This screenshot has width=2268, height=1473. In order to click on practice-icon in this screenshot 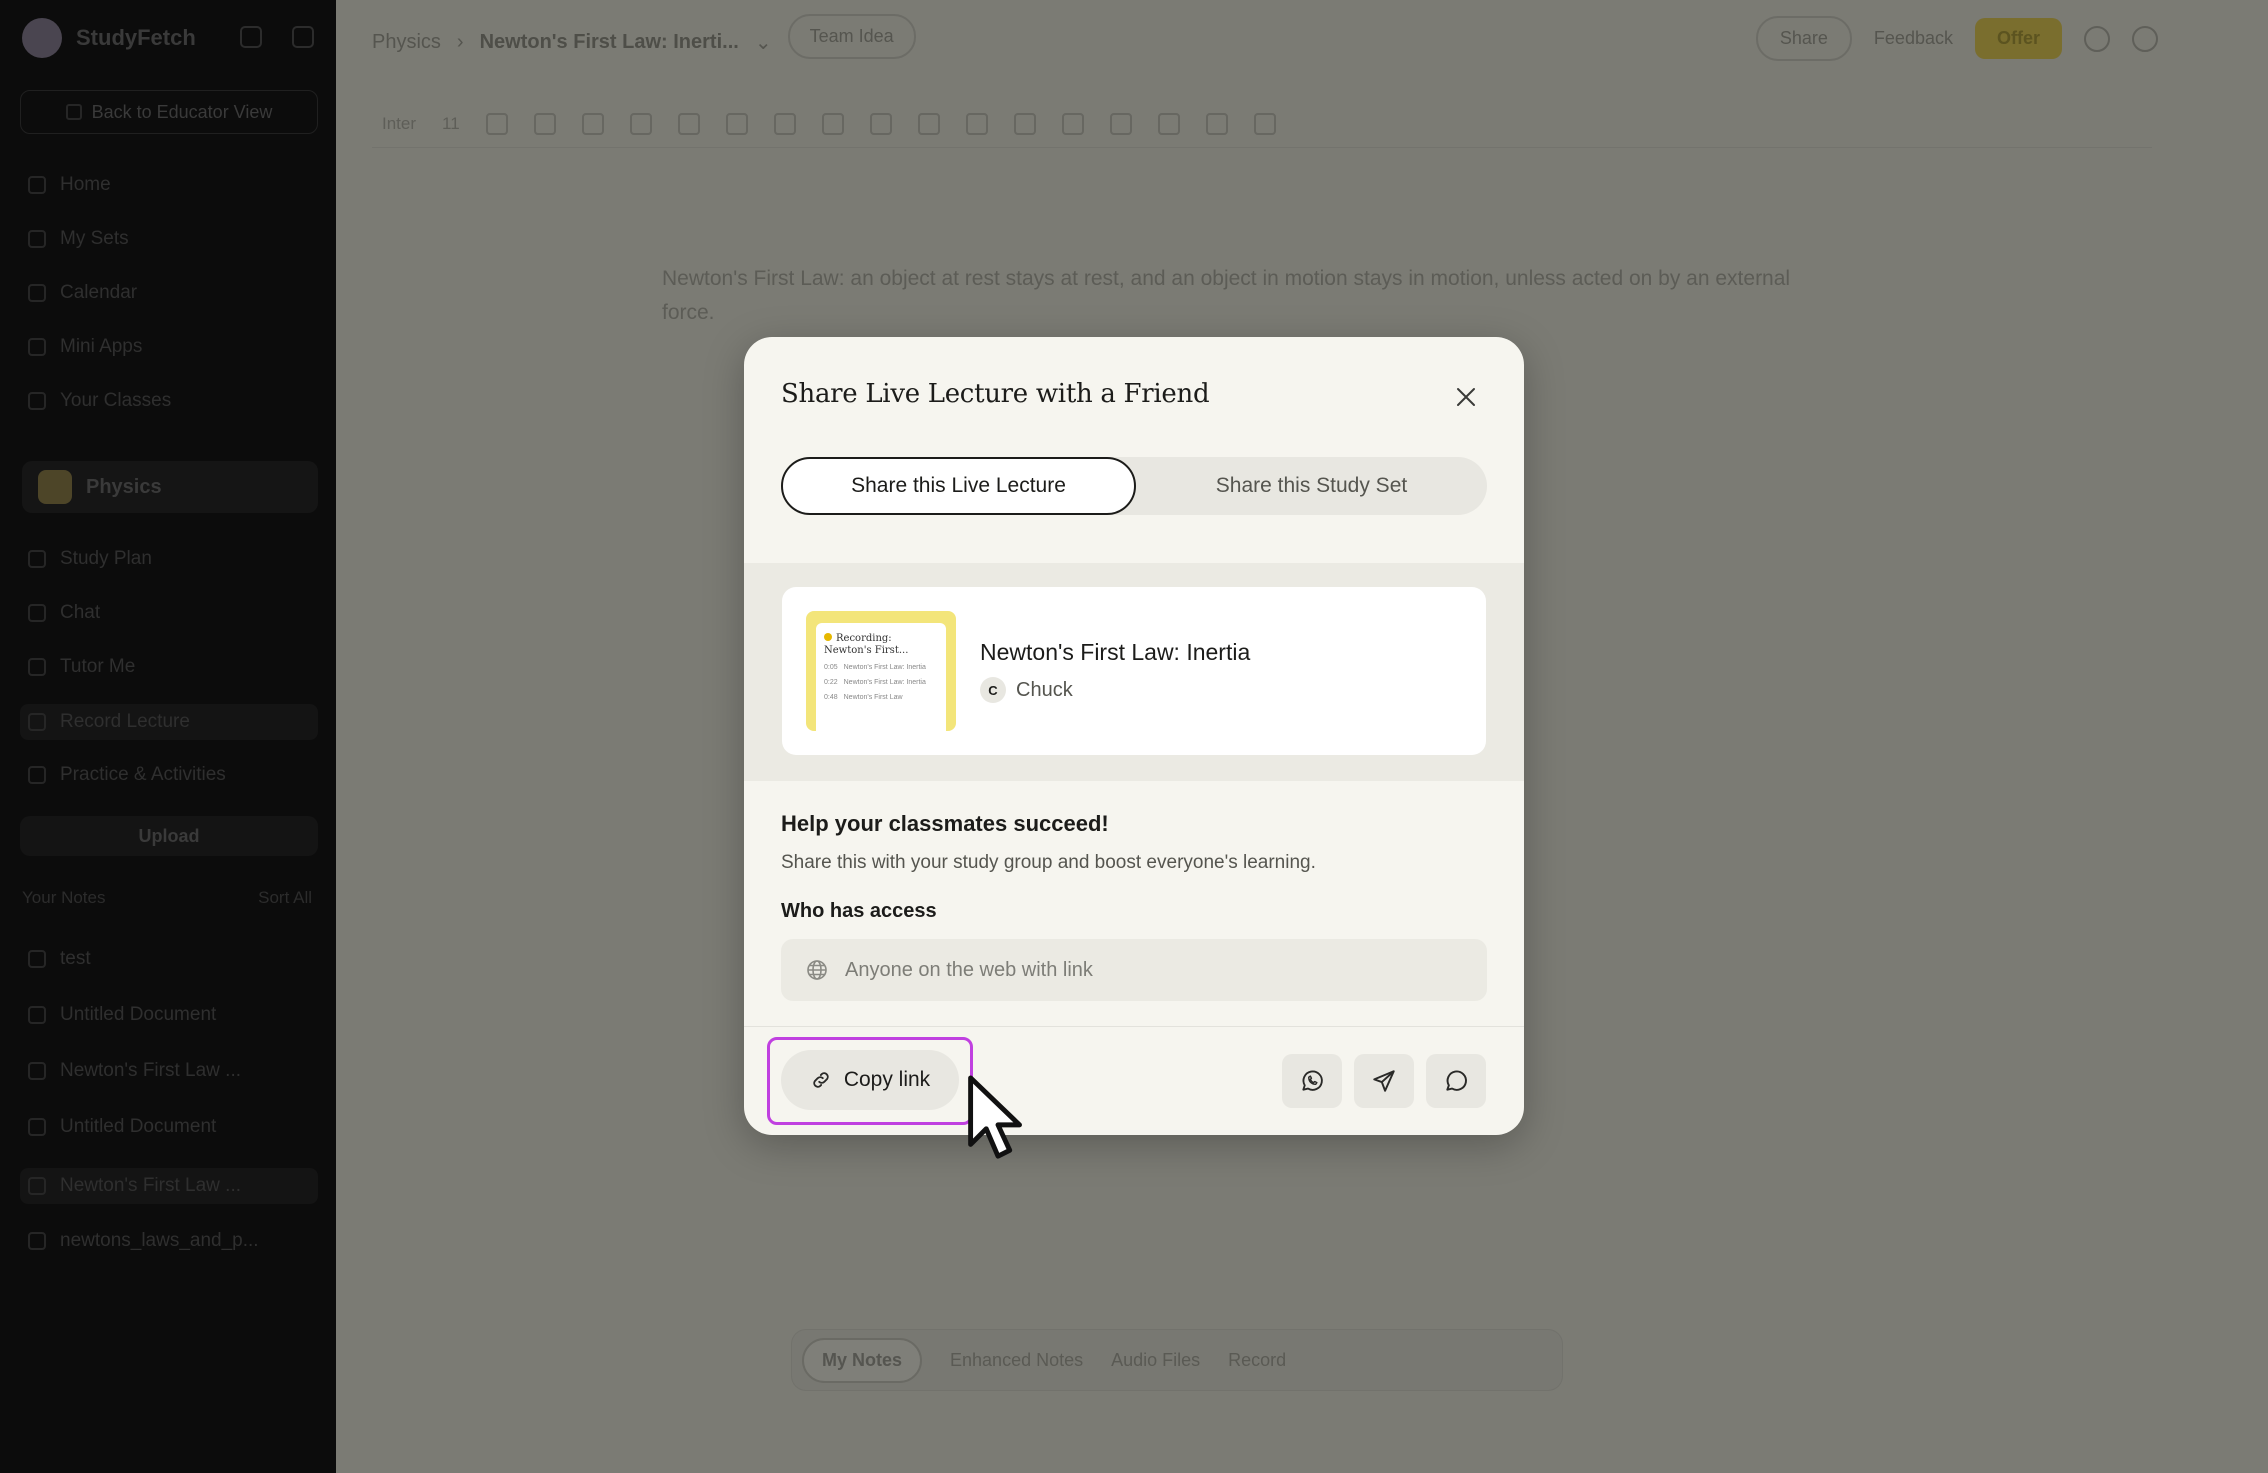, I will do `click(37, 775)`.